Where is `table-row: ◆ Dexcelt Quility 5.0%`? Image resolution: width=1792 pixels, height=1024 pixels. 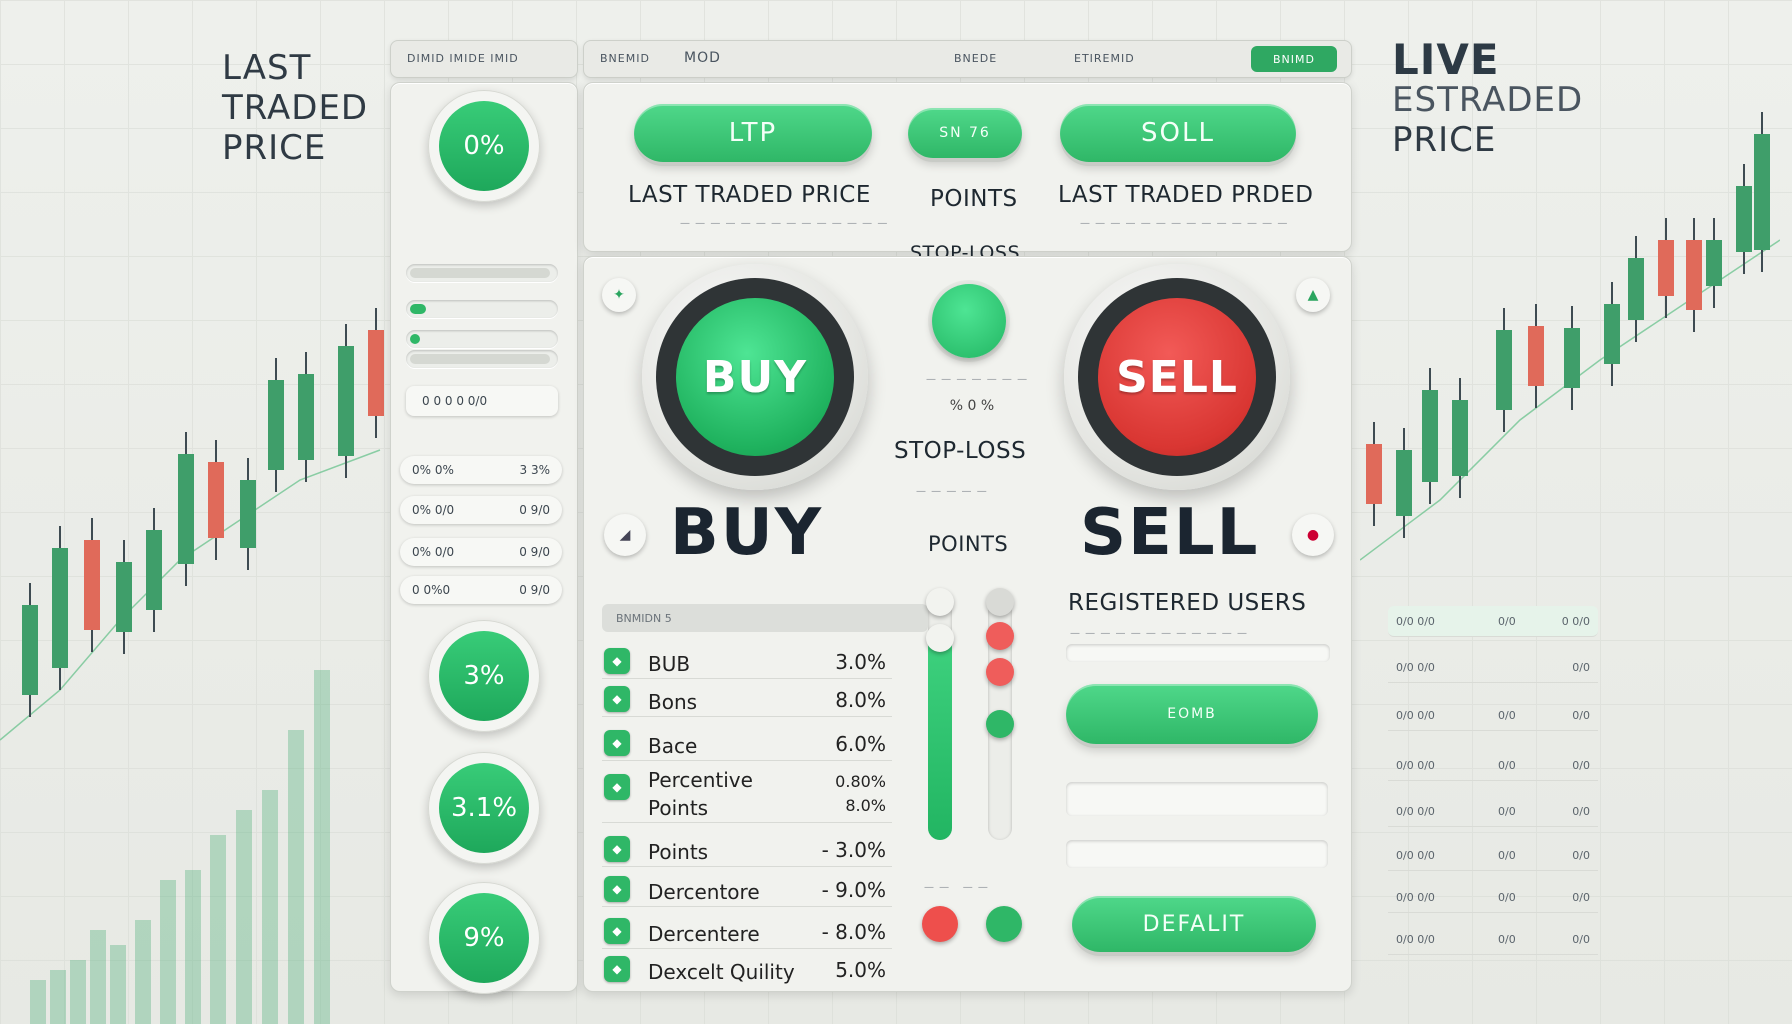
table-row: ◆ Dexcelt Quility 5.0% is located at coordinates (747, 969).